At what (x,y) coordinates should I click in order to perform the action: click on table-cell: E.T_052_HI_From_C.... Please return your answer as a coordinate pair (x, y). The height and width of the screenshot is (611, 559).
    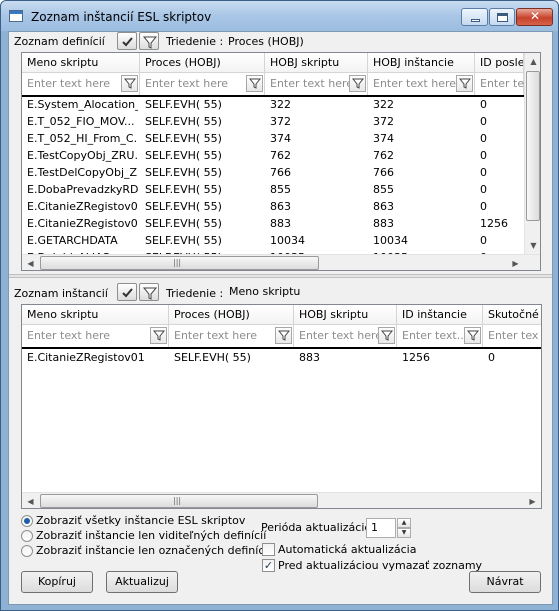
    Looking at the image, I should click on (80, 140).